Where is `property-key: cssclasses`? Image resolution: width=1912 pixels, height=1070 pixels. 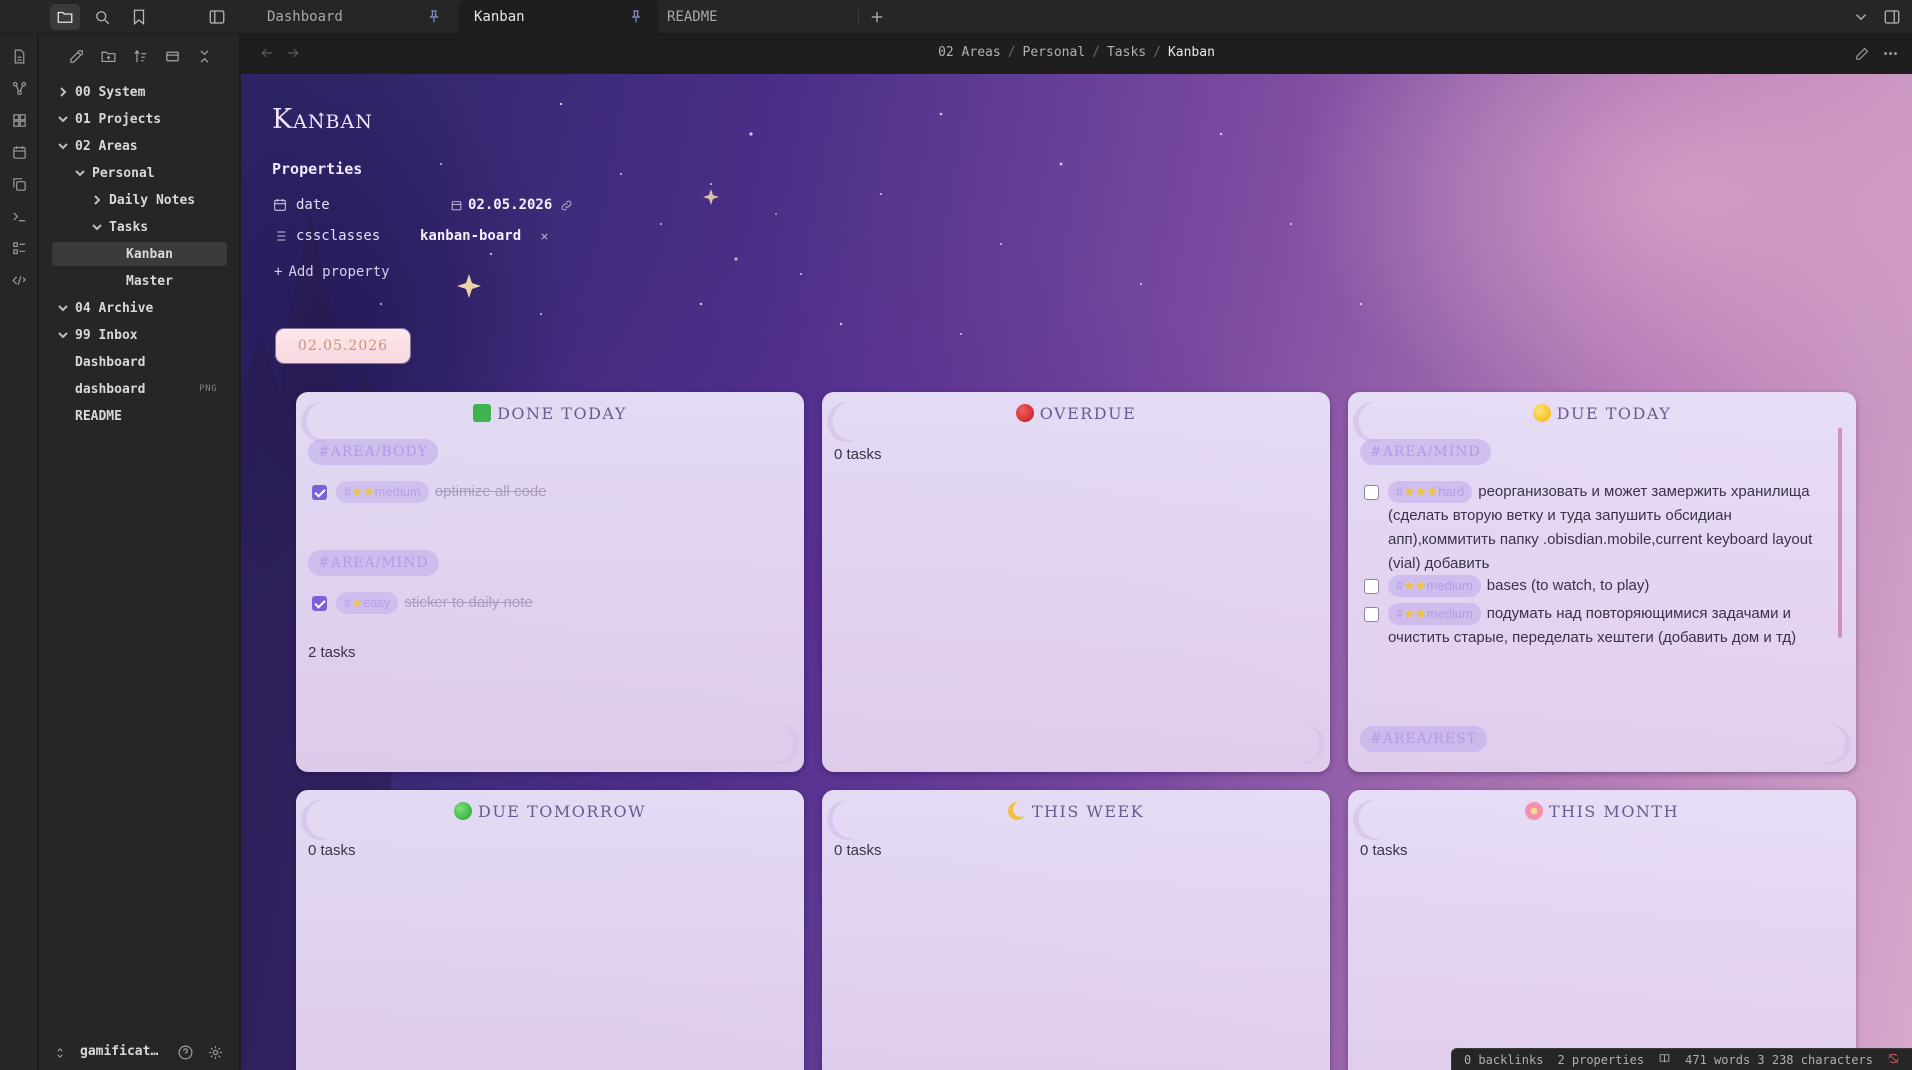
property-key: cssclasses is located at coordinates (338, 236).